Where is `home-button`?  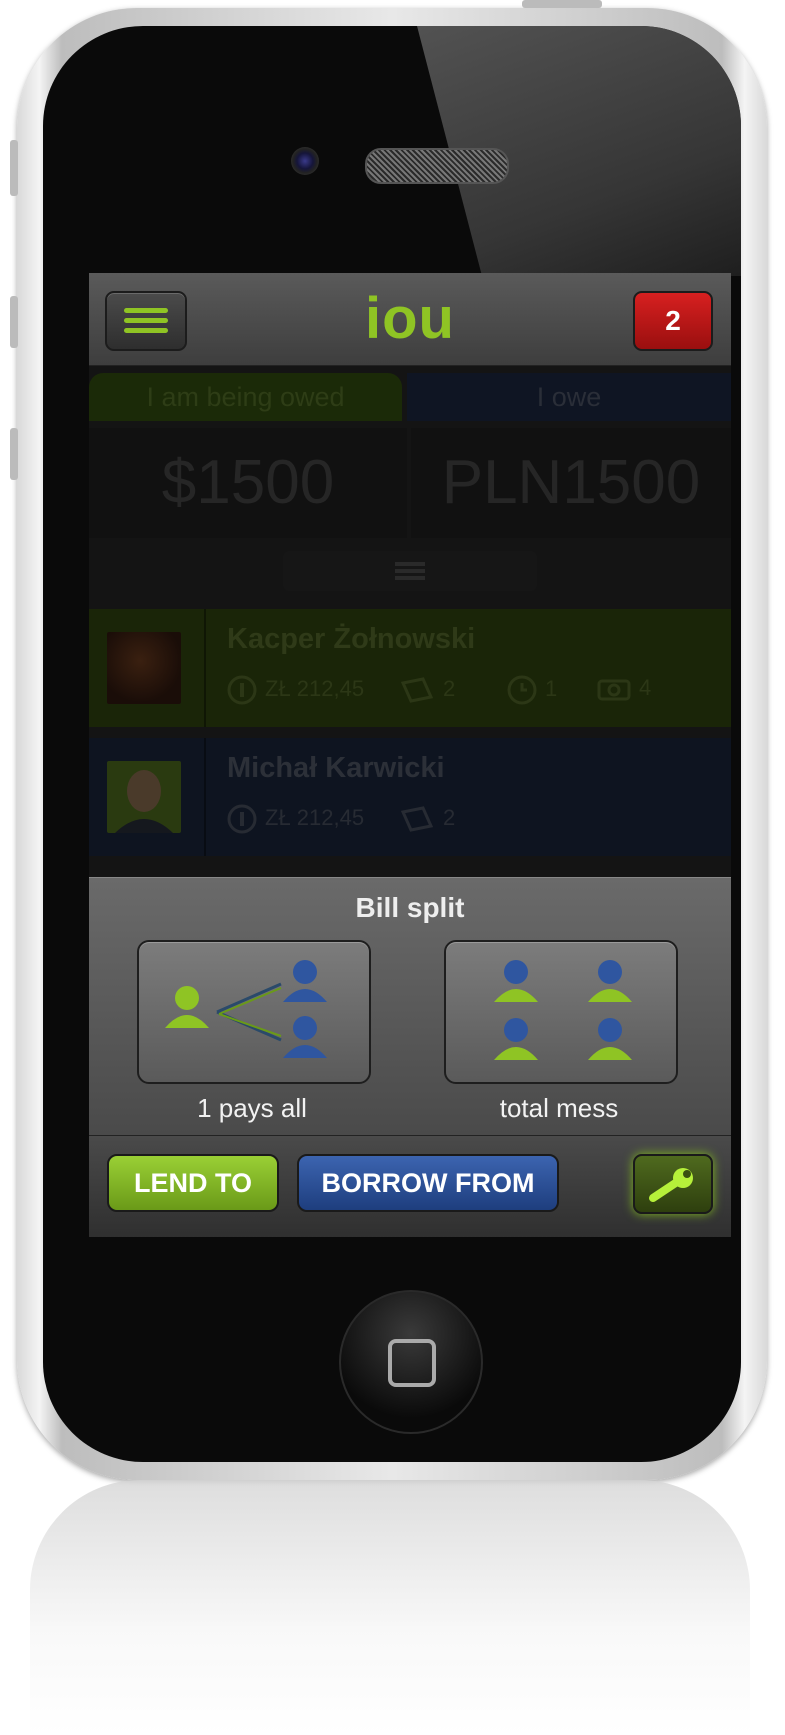
home-button is located at coordinates (411, 1362).